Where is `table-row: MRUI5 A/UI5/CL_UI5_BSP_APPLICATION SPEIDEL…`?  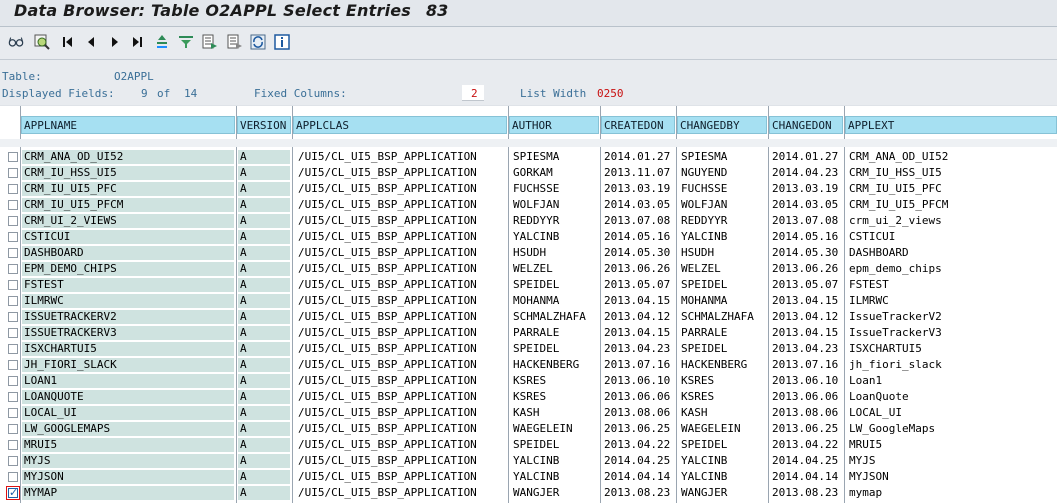 table-row: MRUI5 A/UI5/CL_UI5_BSP_APPLICATION SPEIDEL… is located at coordinates (528, 445).